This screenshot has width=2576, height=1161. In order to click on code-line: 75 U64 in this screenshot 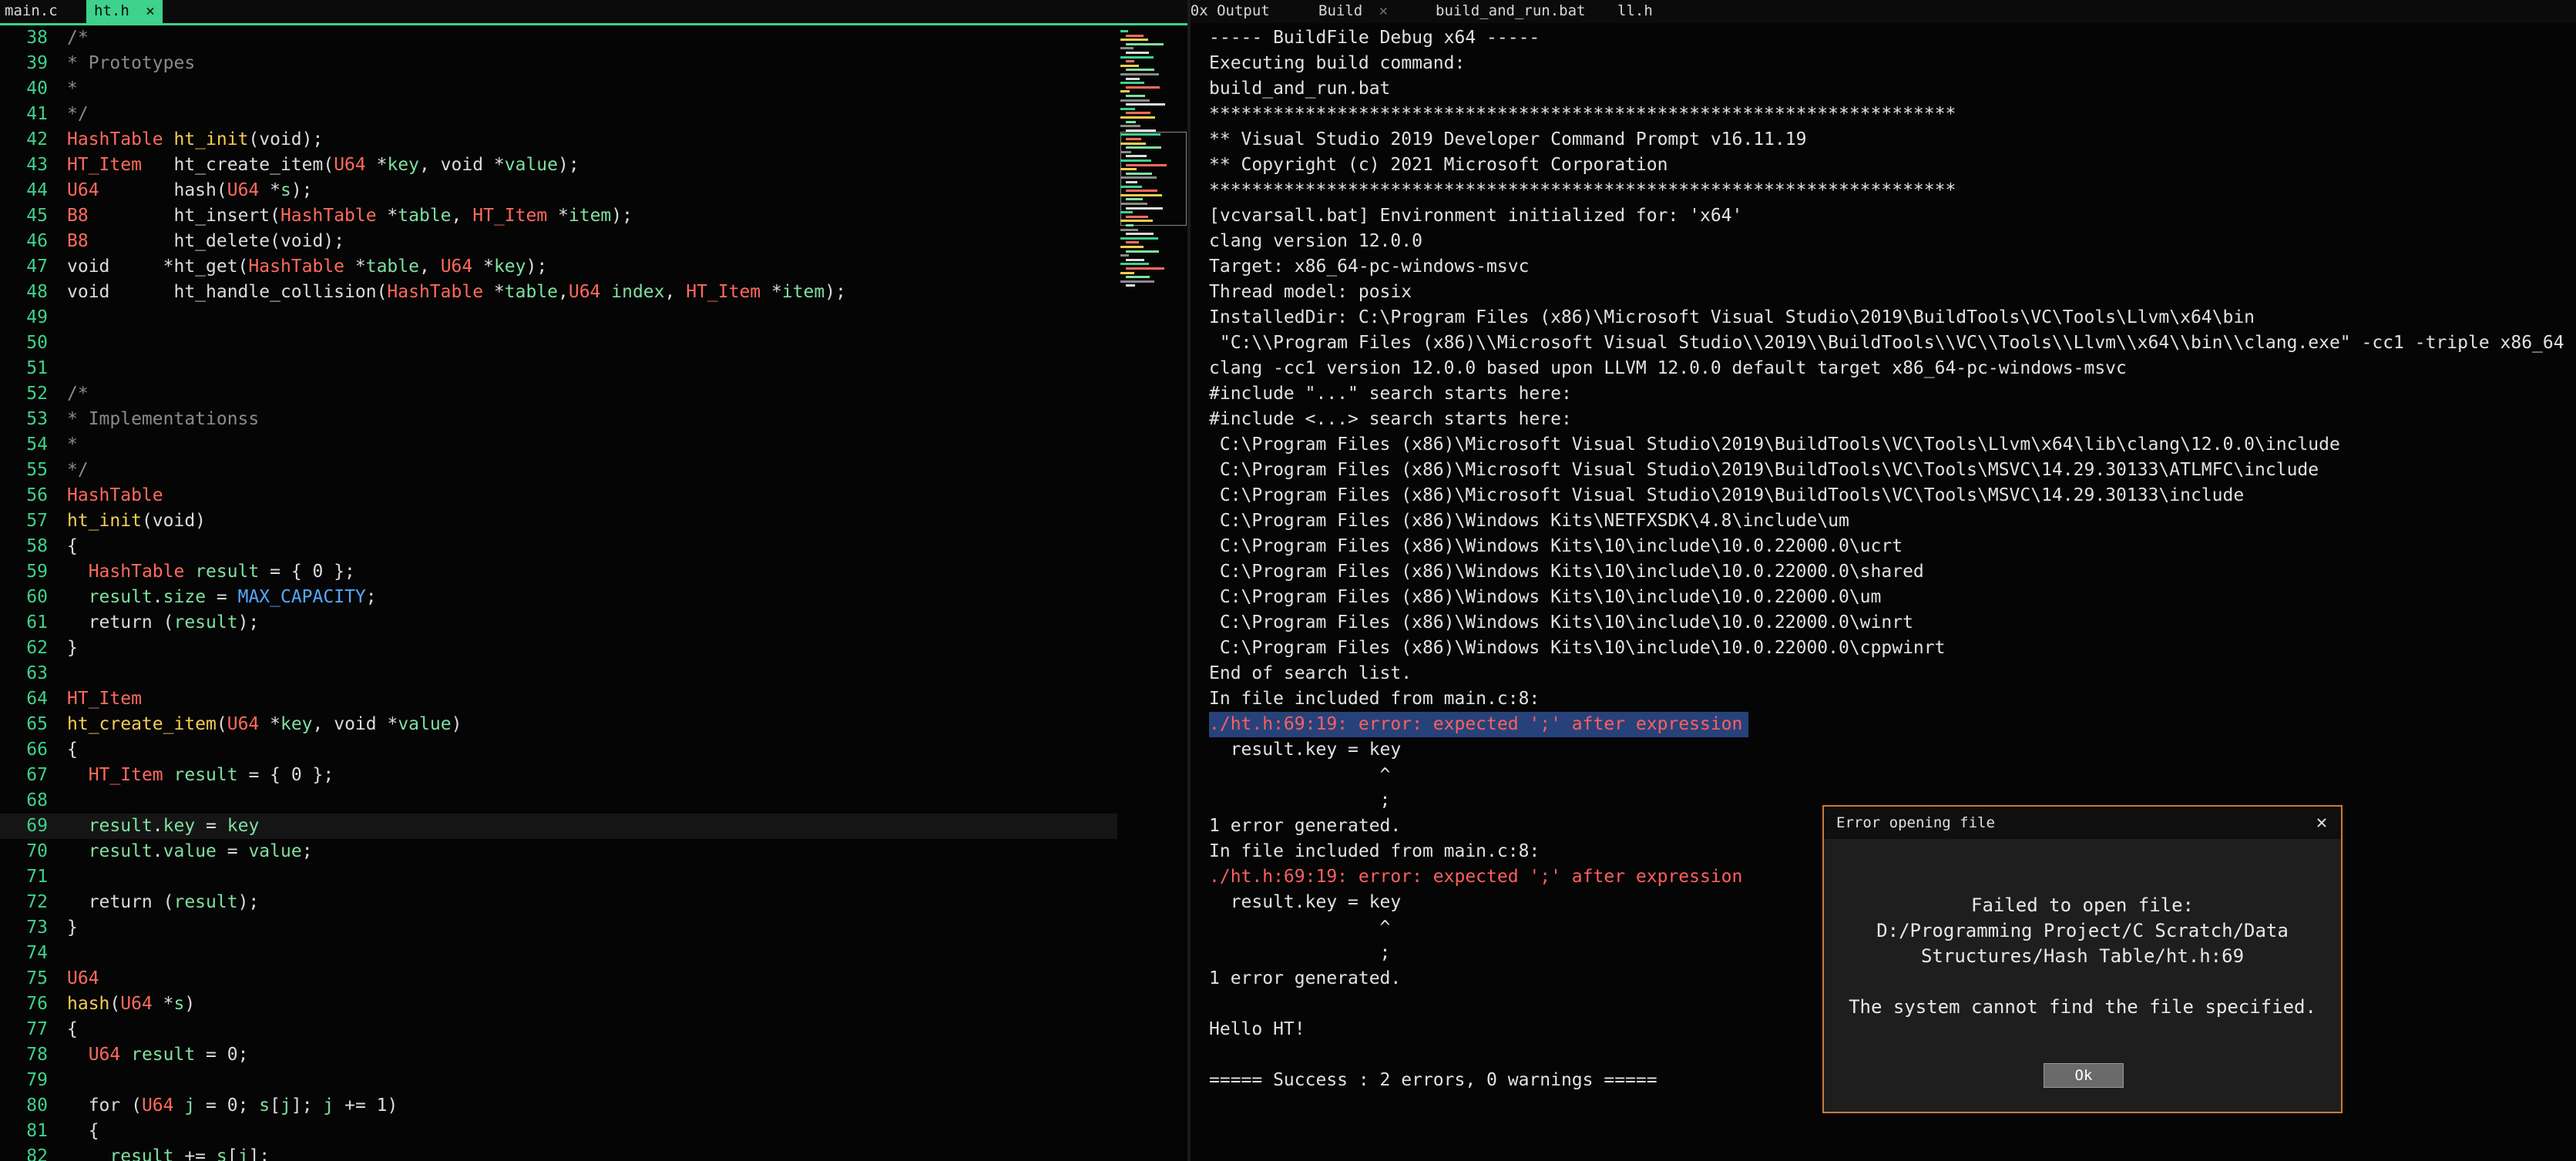, I will do `click(558, 979)`.